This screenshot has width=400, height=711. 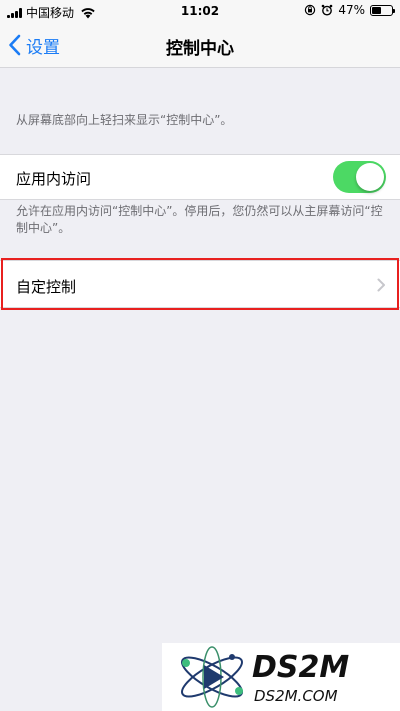 I want to click on access-in-apps-toggle, so click(x=359, y=177).